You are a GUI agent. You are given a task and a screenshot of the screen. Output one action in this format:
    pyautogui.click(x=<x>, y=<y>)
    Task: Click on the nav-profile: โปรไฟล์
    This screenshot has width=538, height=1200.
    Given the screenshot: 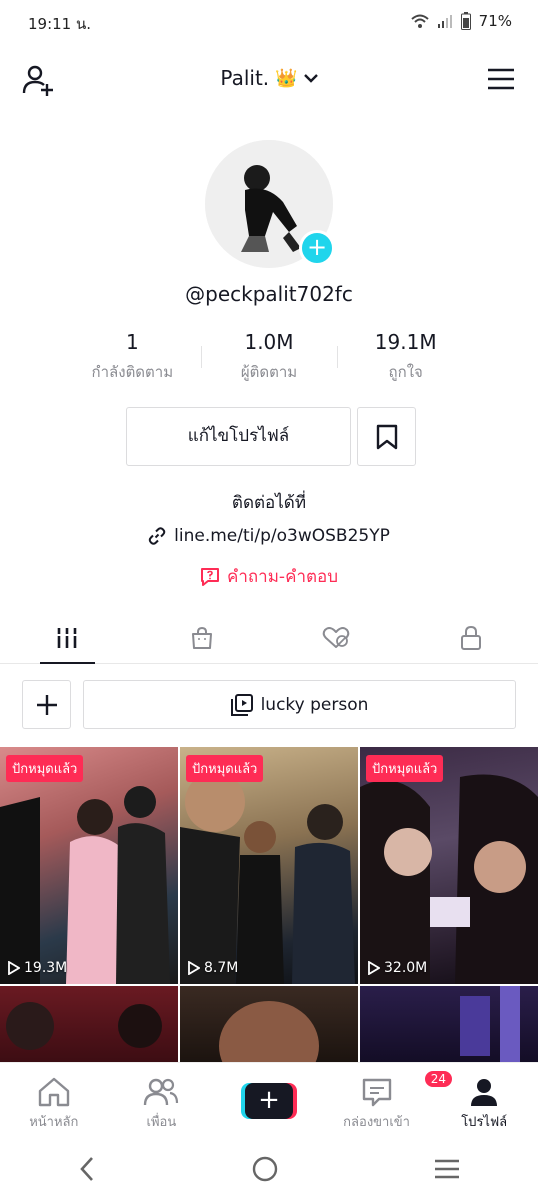 What is the action you would take?
    pyautogui.click(x=484, y=1102)
    